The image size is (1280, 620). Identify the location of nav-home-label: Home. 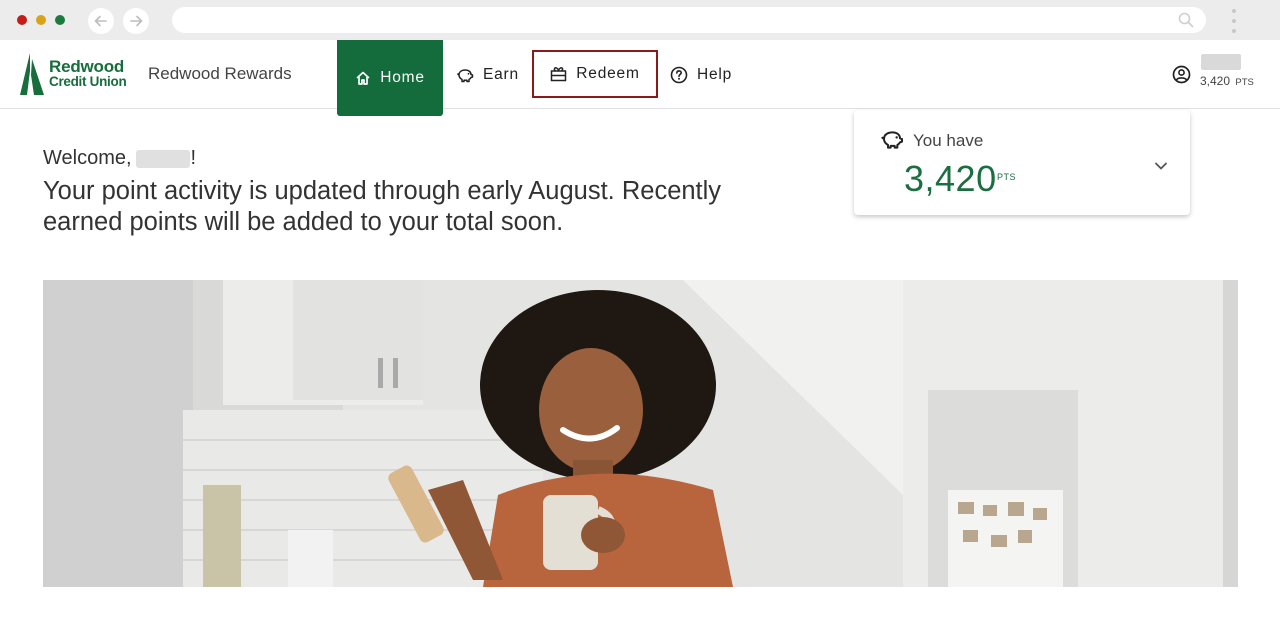
(402, 77).